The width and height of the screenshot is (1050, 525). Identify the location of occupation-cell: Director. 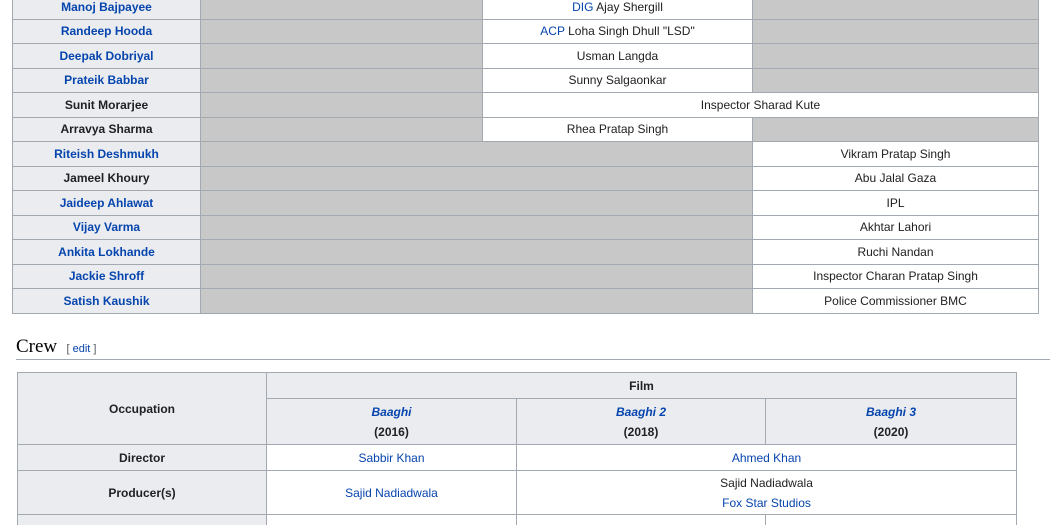
(142, 457).